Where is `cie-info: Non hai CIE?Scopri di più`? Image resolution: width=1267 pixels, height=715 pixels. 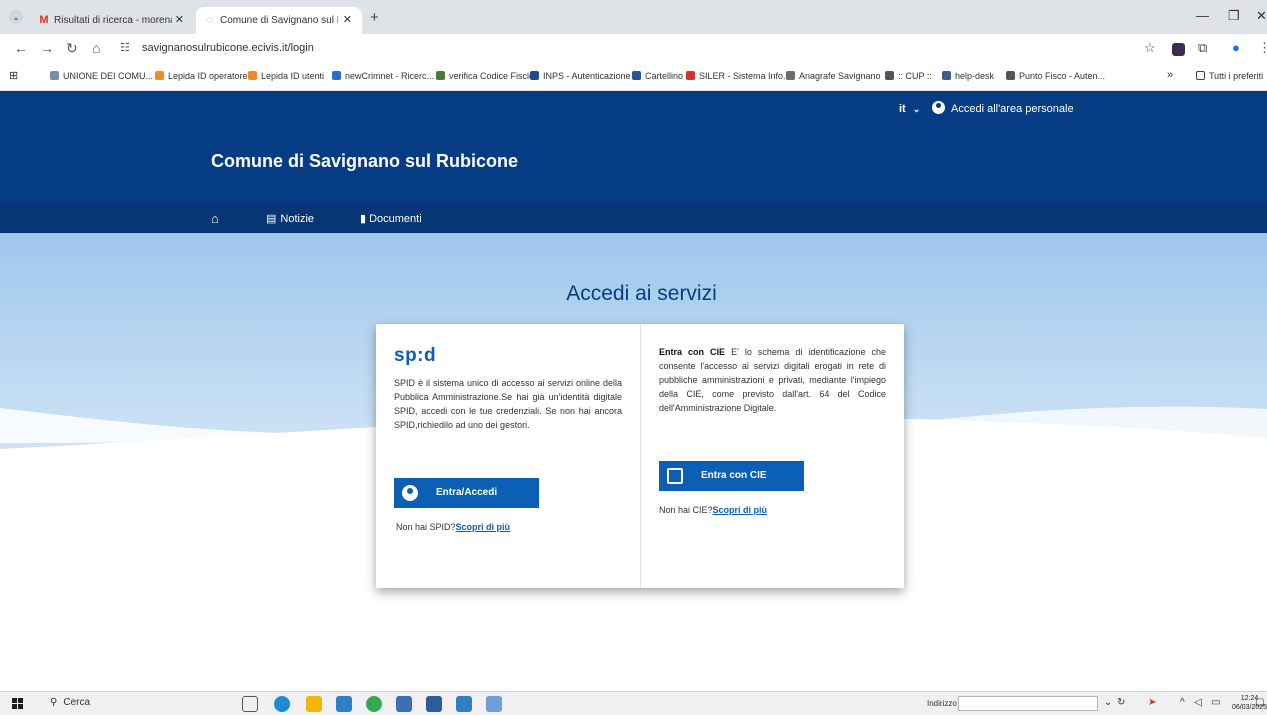
cie-info: Non hai CIE?Scopri di più is located at coordinates (713, 510).